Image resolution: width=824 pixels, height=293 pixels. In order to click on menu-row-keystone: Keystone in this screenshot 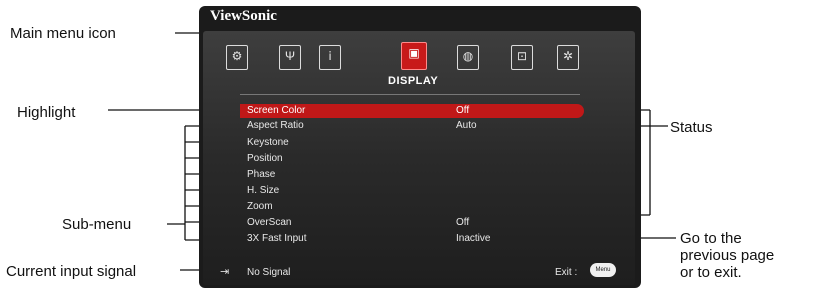, I will do `click(412, 143)`.